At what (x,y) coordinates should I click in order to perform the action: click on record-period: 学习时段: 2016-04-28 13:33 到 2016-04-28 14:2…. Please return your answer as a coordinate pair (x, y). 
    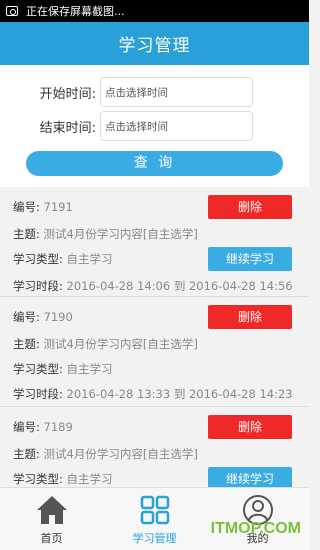
    Looking at the image, I should click on (153, 394).